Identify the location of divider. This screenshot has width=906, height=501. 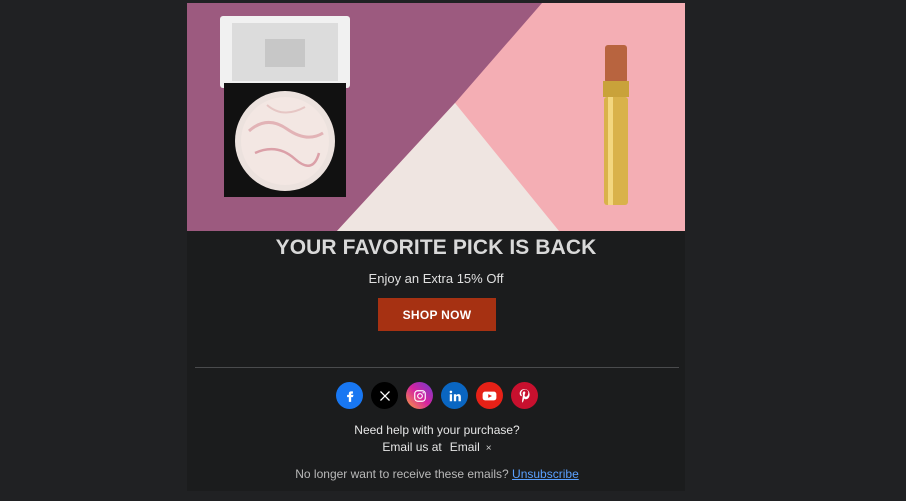
(437, 367).